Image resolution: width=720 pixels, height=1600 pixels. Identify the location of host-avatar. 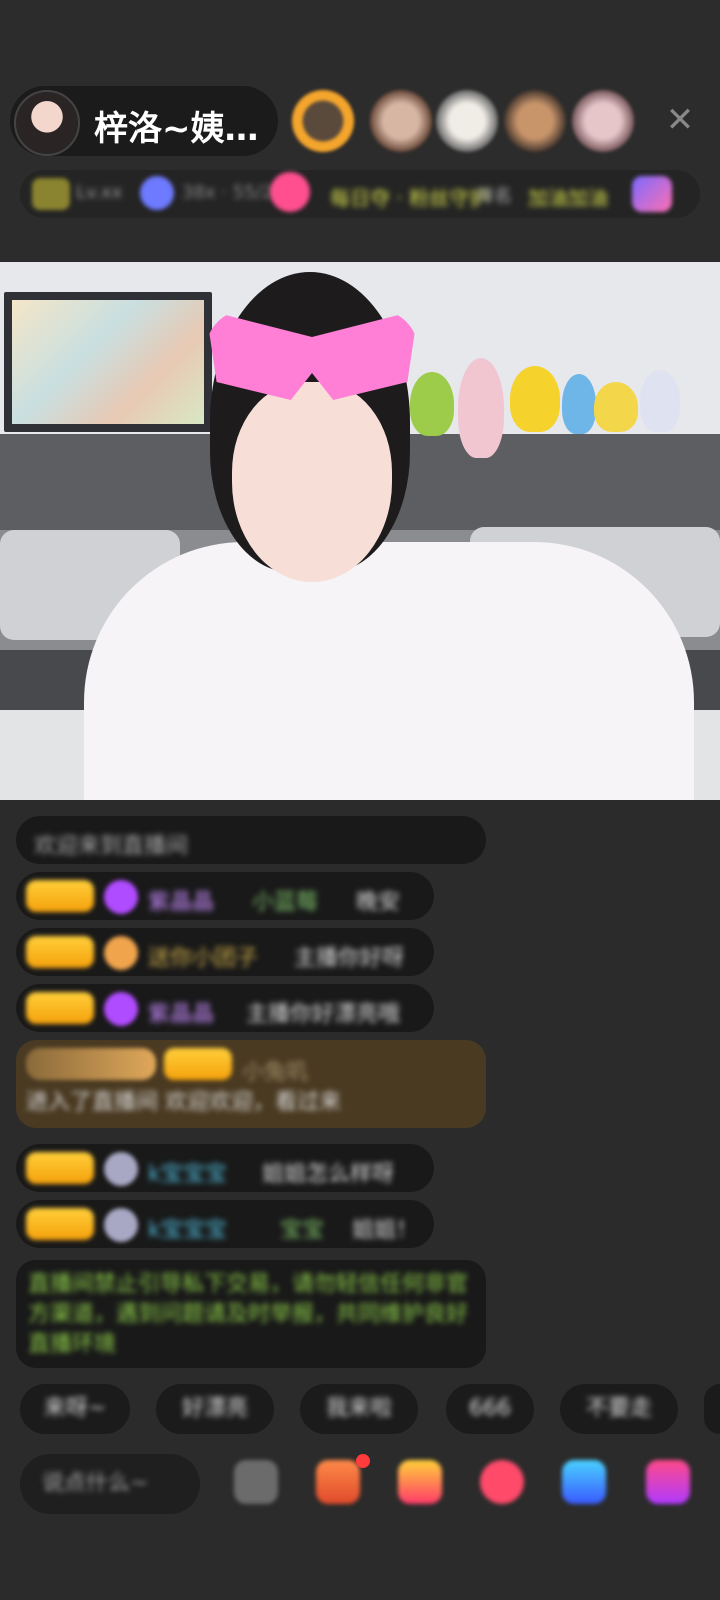
(47, 123).